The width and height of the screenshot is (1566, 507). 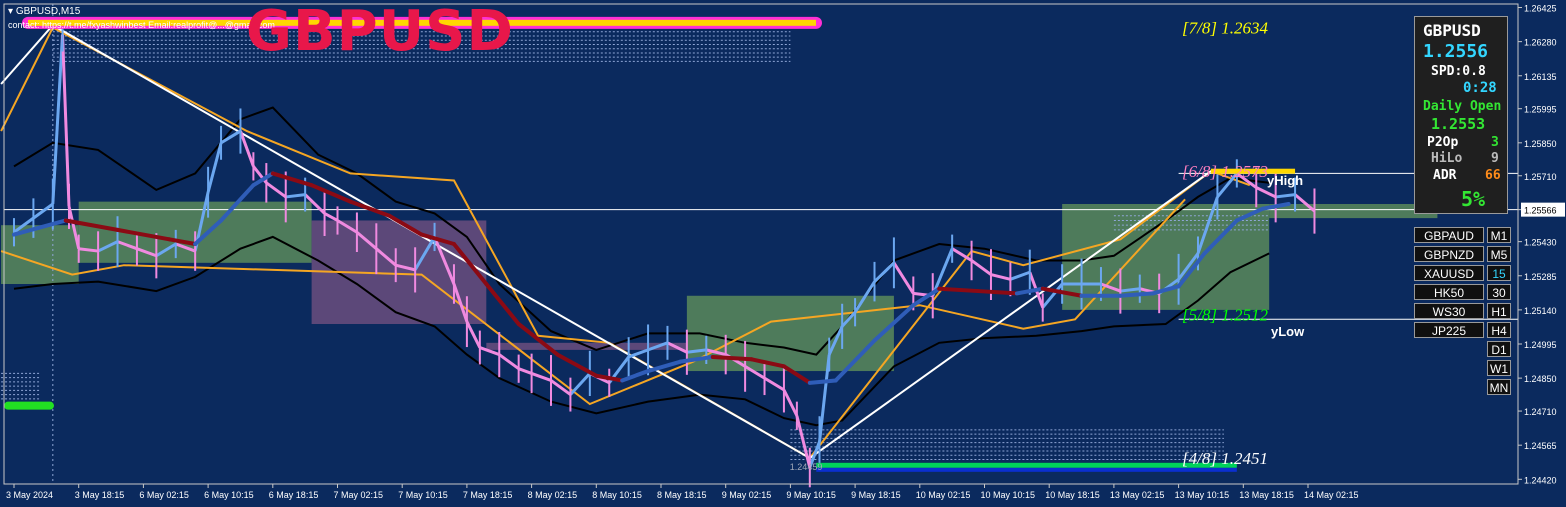 What do you see at coordinates (790, 333) in the screenshot?
I see `zone-box` at bounding box center [790, 333].